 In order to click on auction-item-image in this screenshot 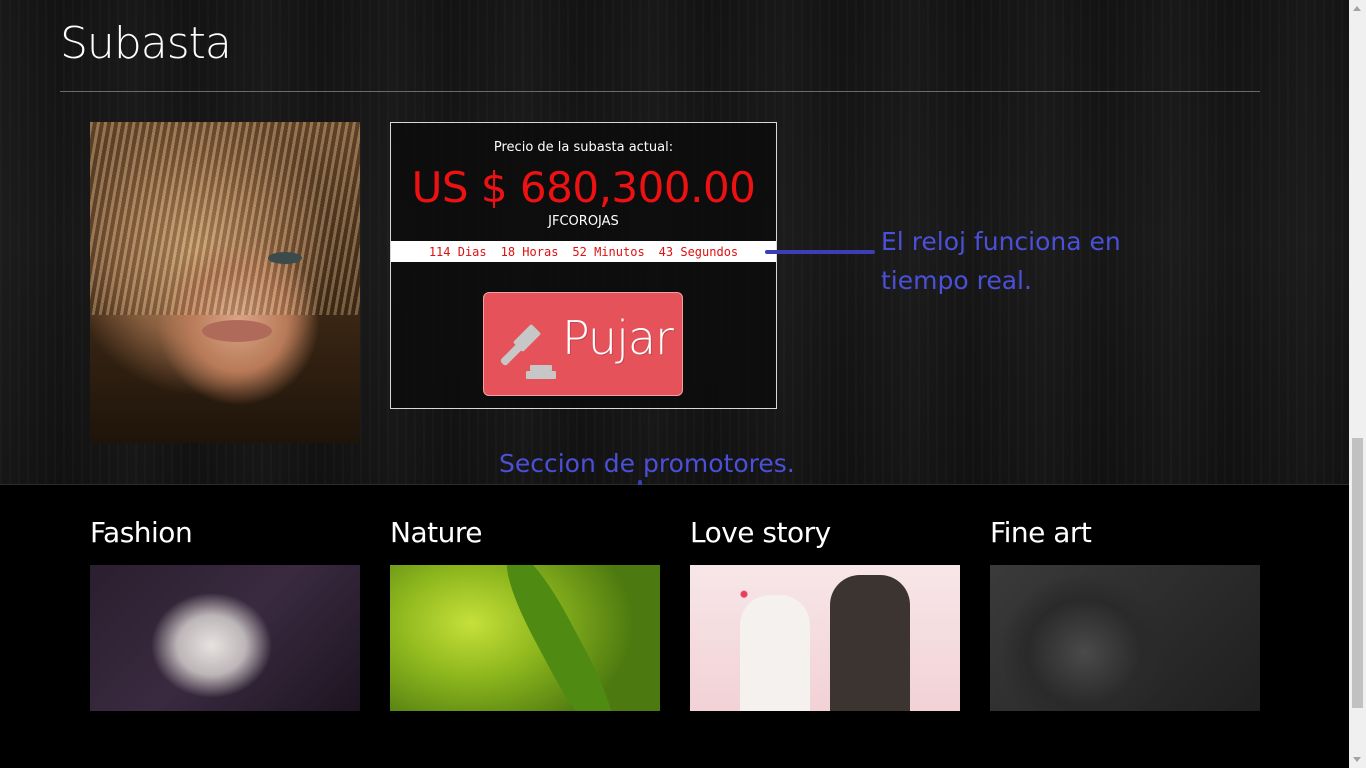, I will do `click(225, 282)`.